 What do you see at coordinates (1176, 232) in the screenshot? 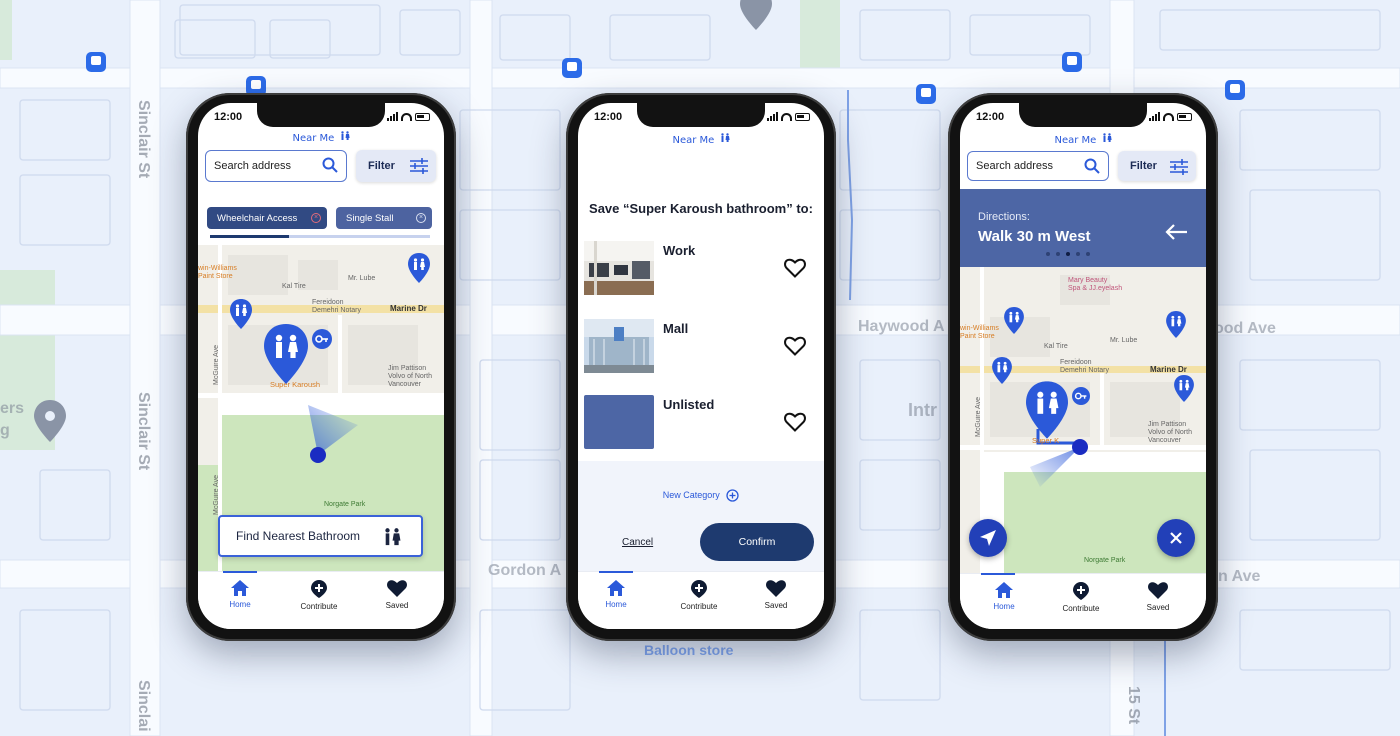
I see `back-arrow-icon` at bounding box center [1176, 232].